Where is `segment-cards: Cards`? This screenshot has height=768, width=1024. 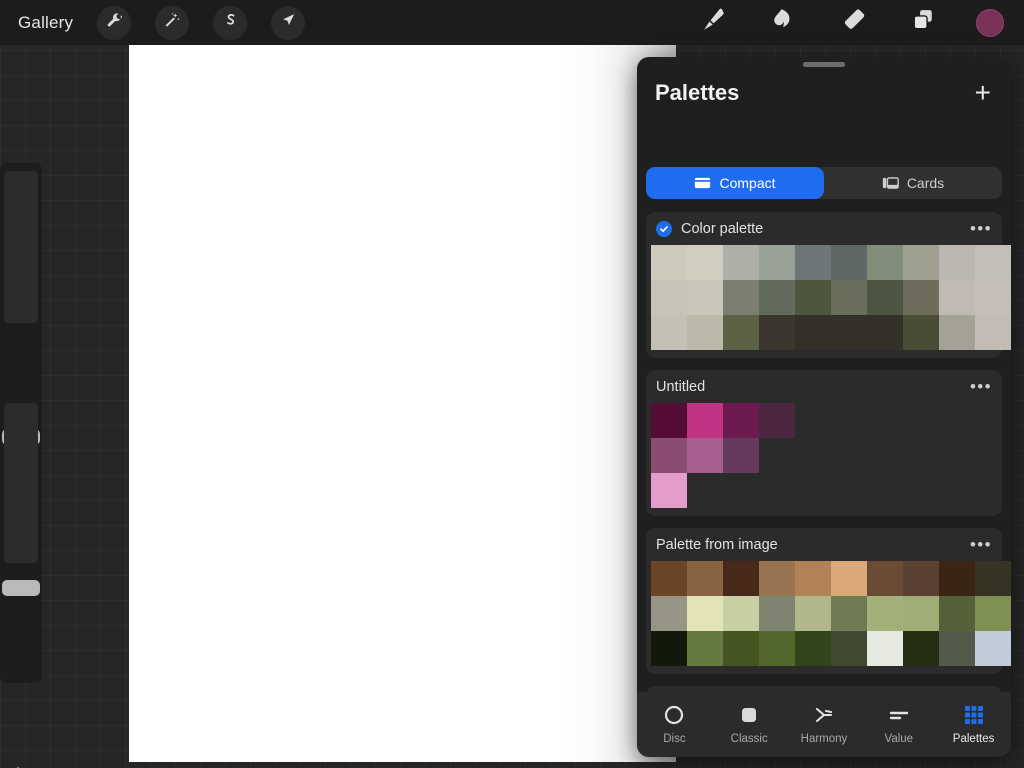
segment-cards: Cards is located at coordinates (913, 183).